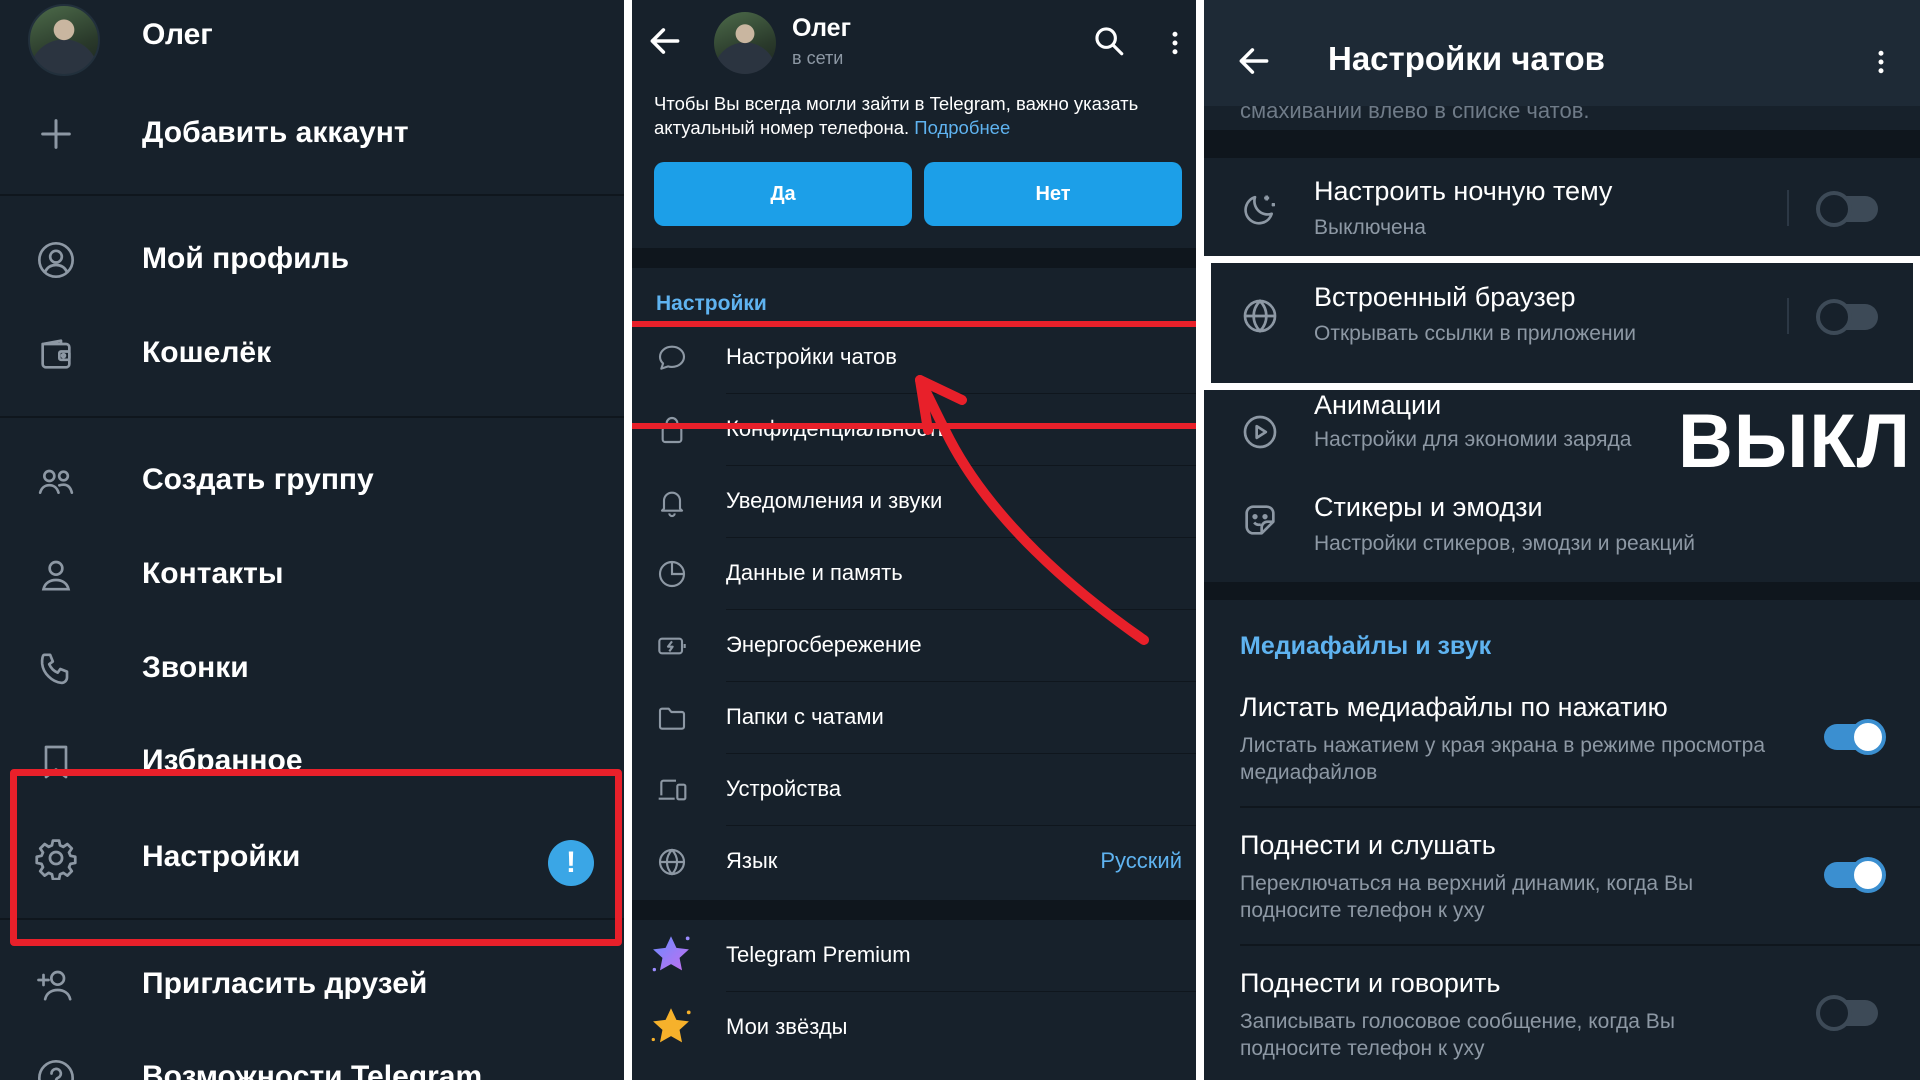  Describe the element at coordinates (56, 354) in the screenshot. I see `wallet-icon` at that location.